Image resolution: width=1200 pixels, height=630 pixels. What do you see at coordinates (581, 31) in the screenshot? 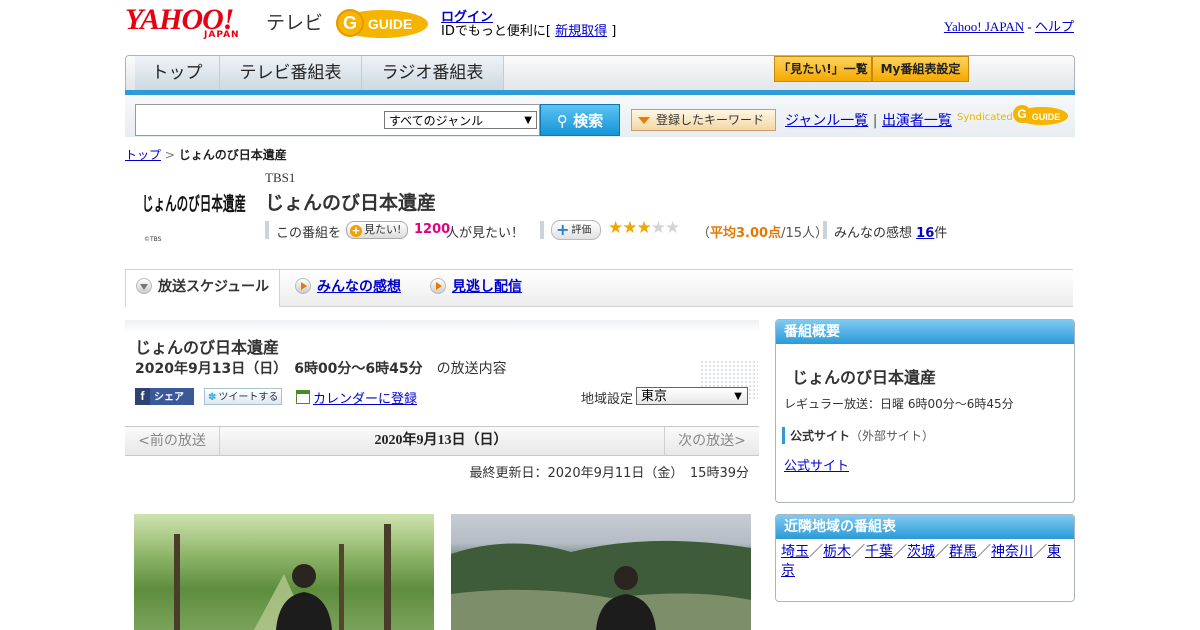
I see `signup-link: 新規取得` at bounding box center [581, 31].